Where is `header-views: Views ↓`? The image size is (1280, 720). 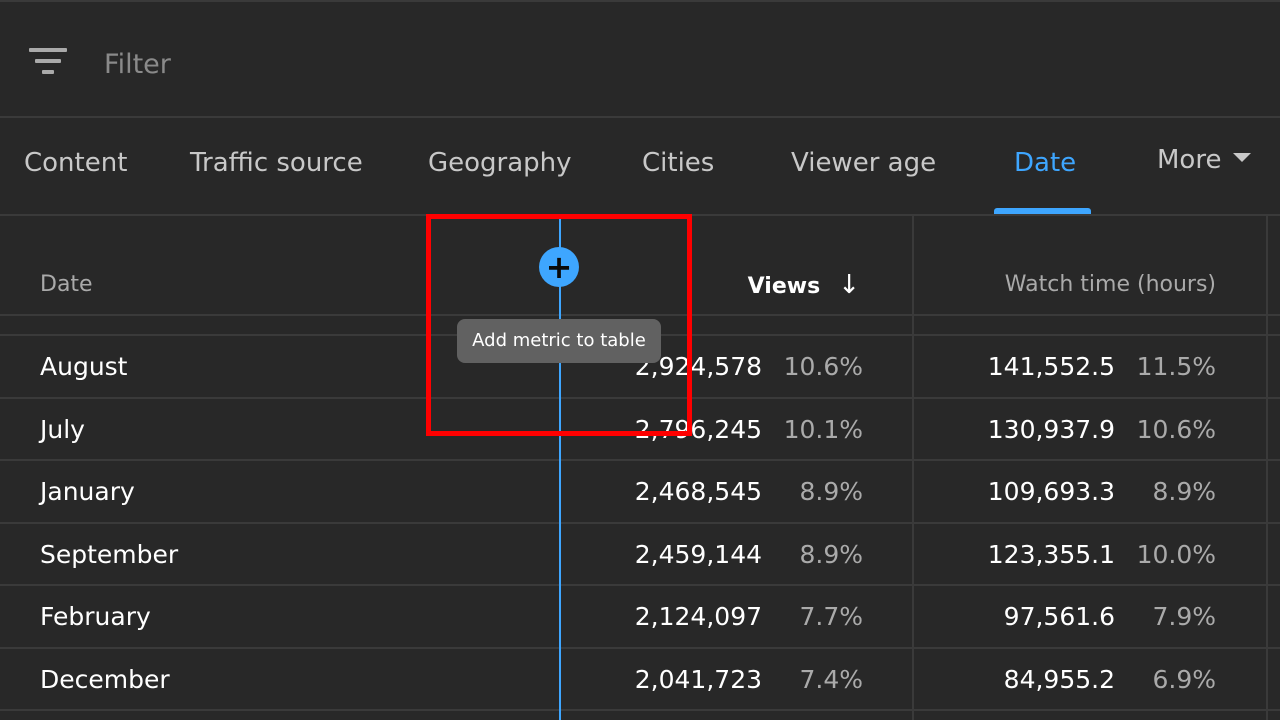
header-views: Views ↓ is located at coordinates (803, 286).